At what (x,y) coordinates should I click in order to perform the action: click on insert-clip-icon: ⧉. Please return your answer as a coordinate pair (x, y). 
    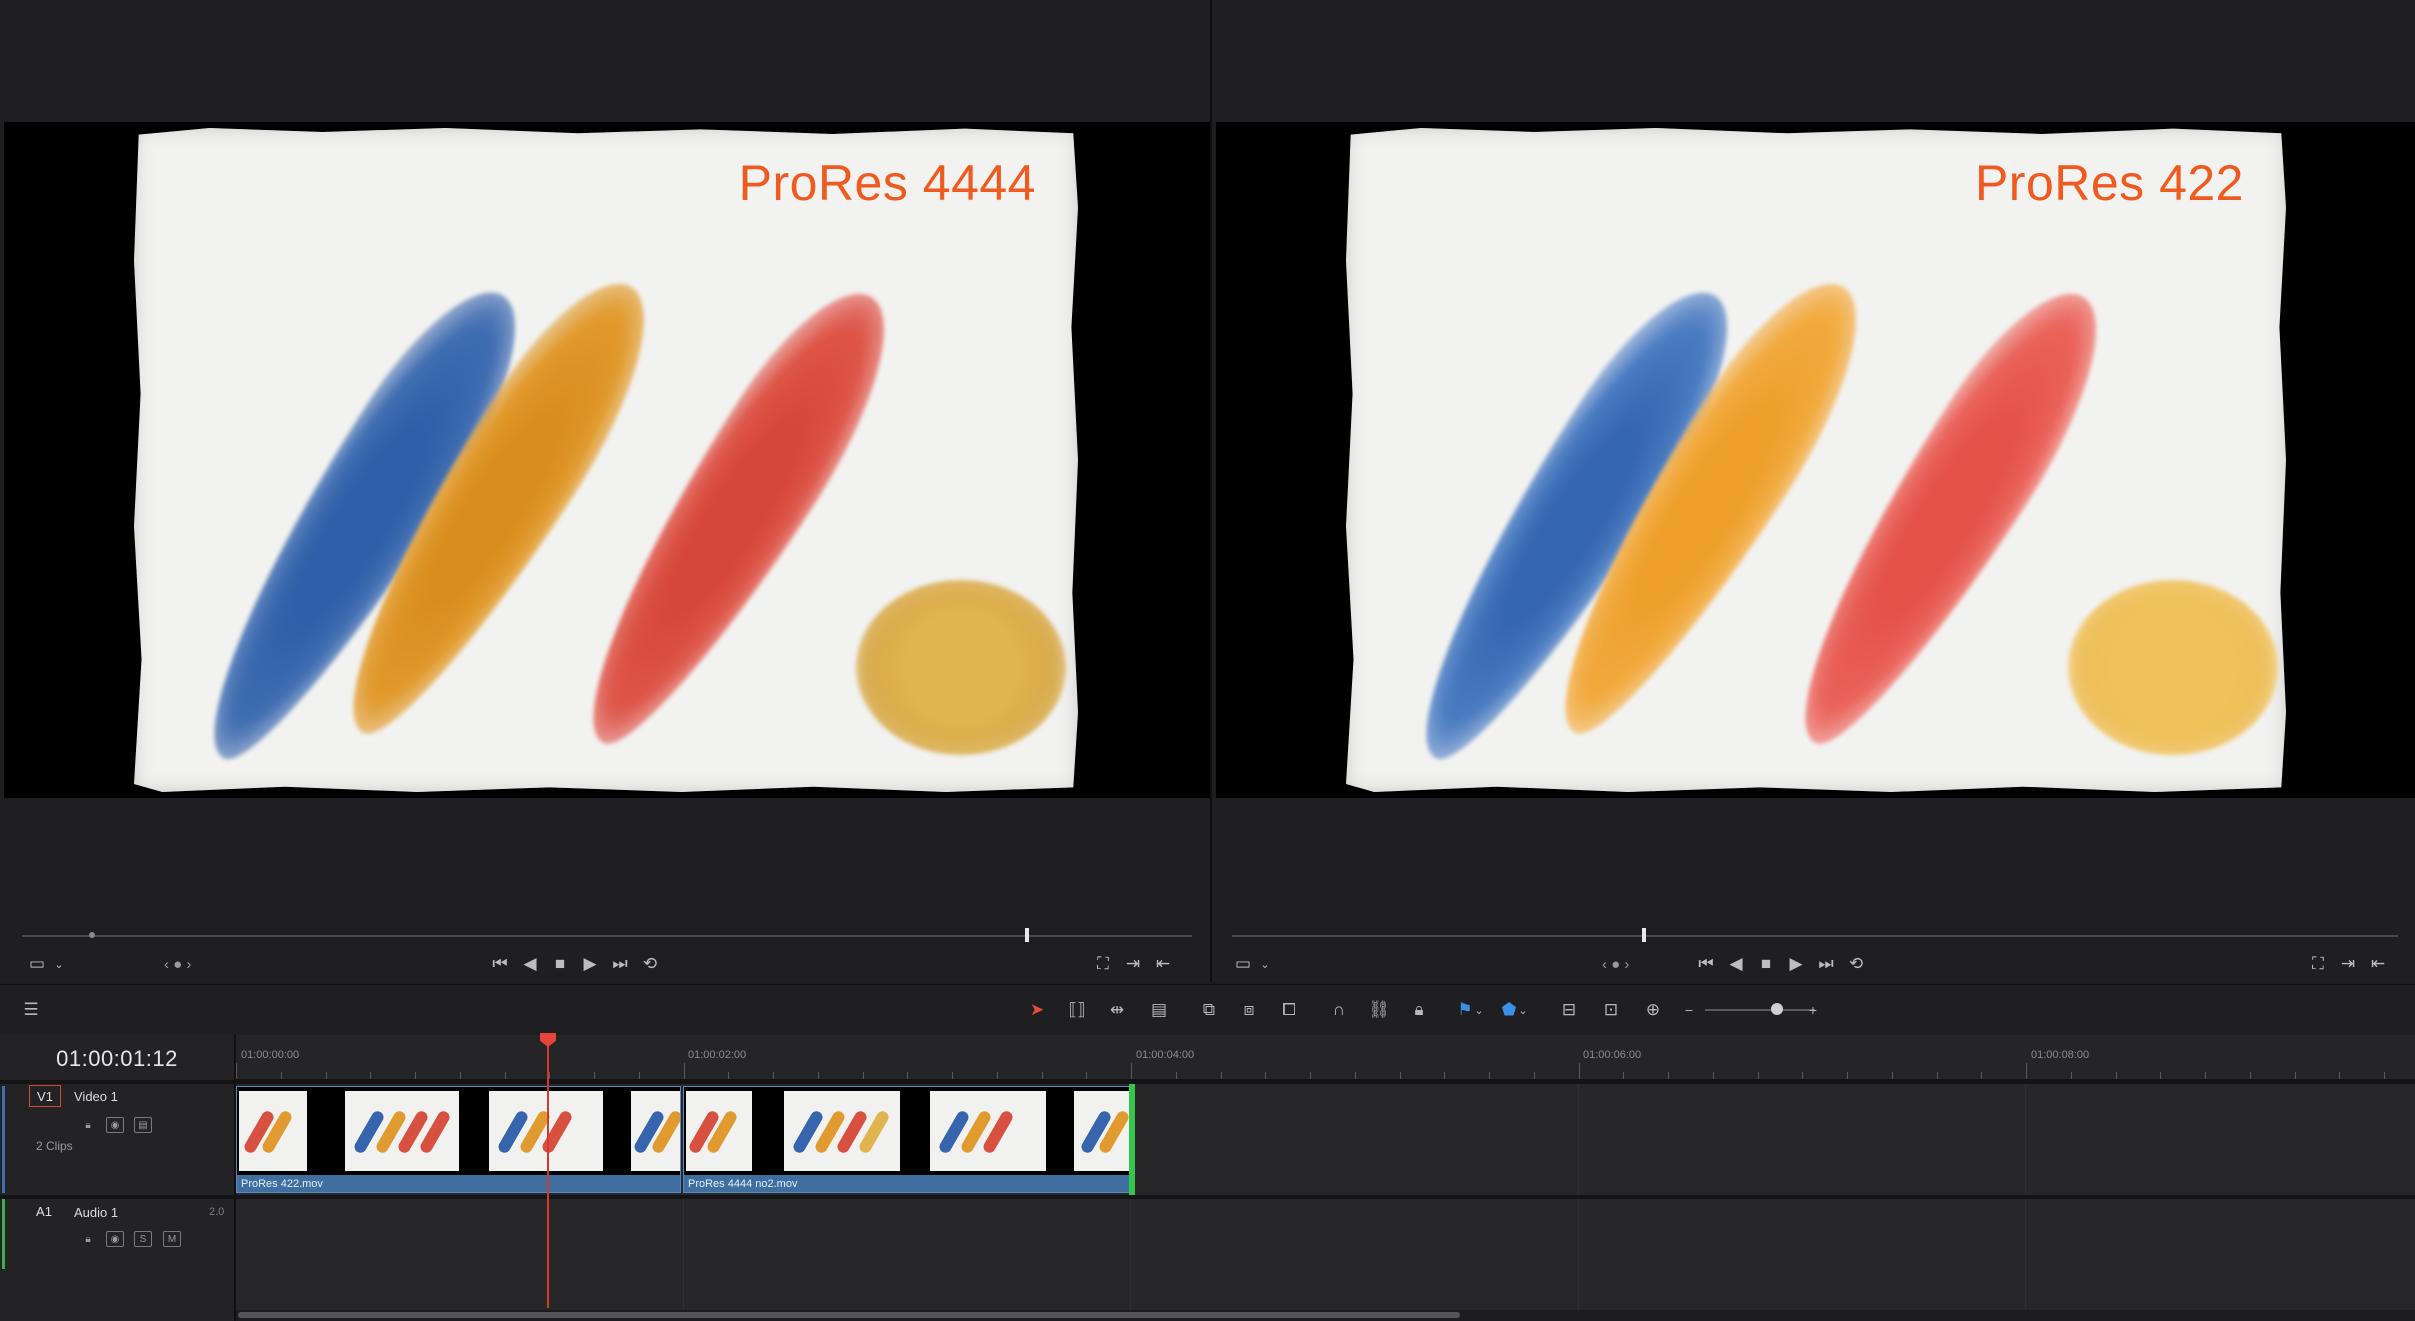
    Looking at the image, I should click on (1209, 1010).